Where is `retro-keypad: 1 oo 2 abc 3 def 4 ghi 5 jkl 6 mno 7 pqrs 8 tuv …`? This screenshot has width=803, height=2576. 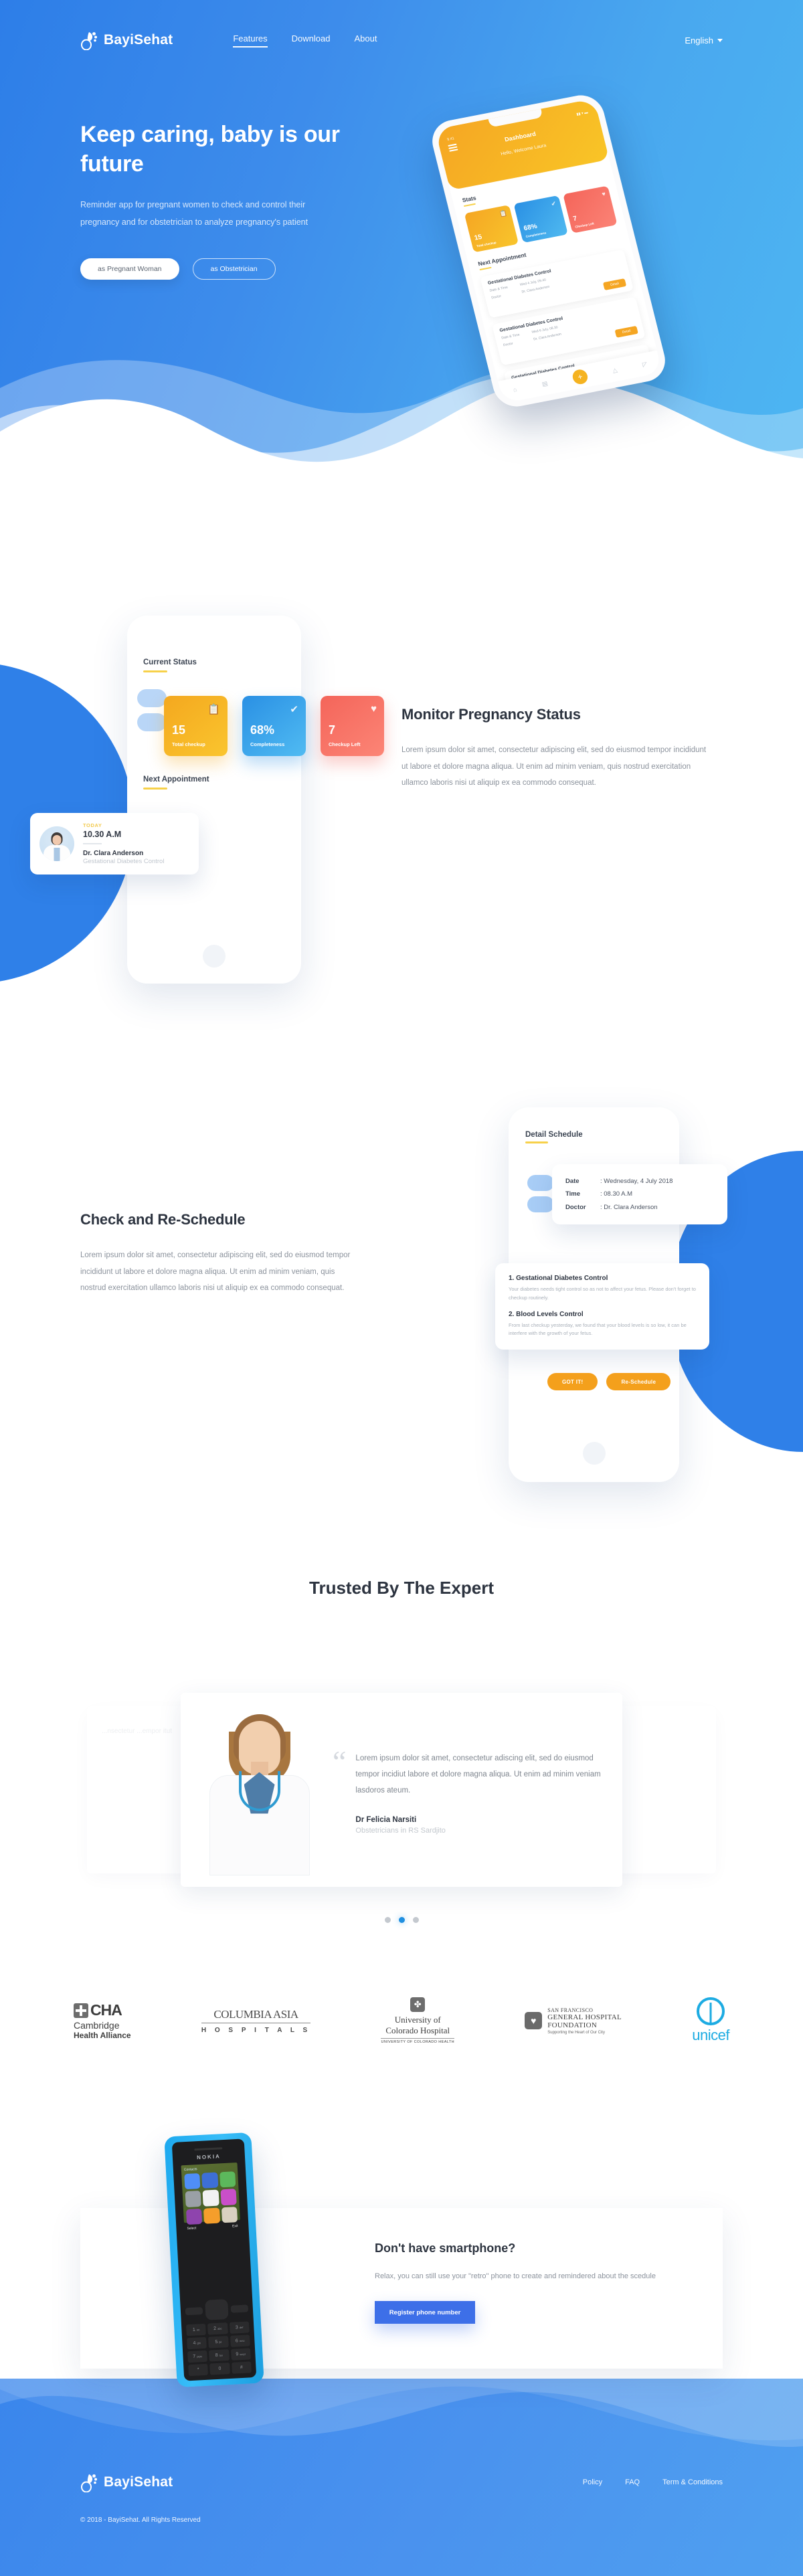 retro-keypad: 1 oo 2 abc 3 def 4 ghi 5 jkl 6 mno 7 pqrs 8 tuv … is located at coordinates (218, 2337).